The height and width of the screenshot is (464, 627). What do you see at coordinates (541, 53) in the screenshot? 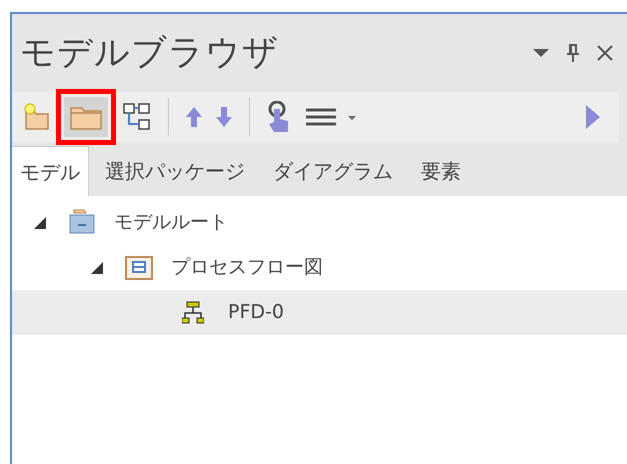
I see `dropdown-icon` at bounding box center [541, 53].